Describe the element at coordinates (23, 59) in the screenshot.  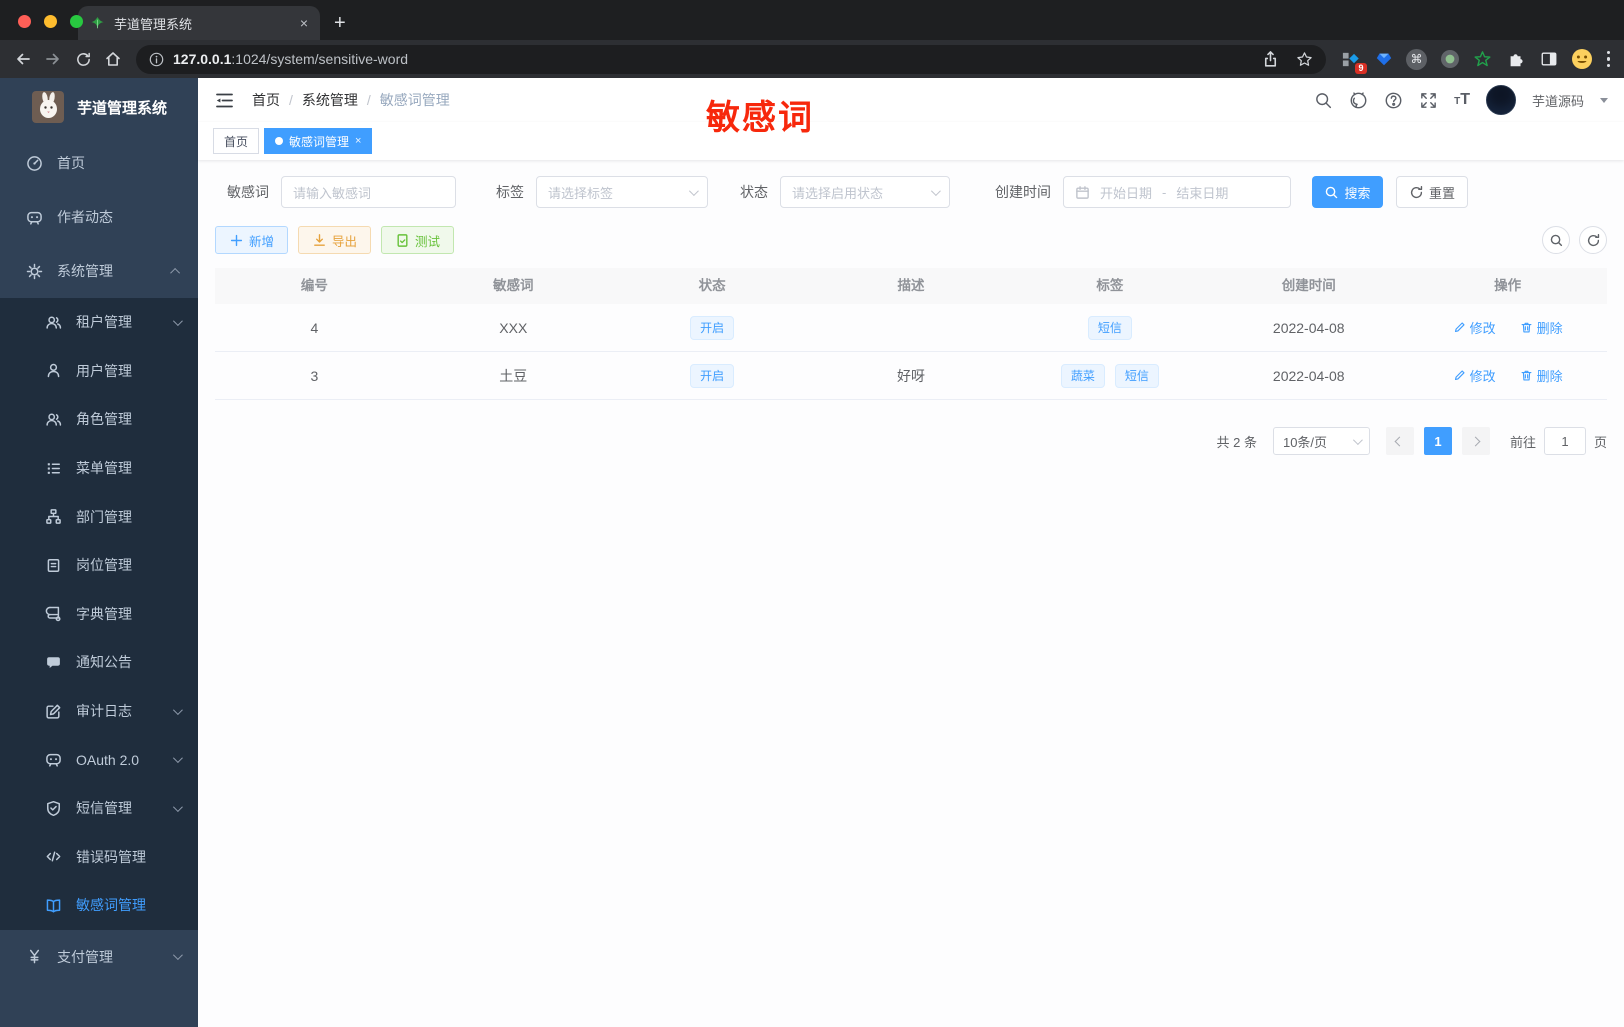
I see `back-button` at that location.